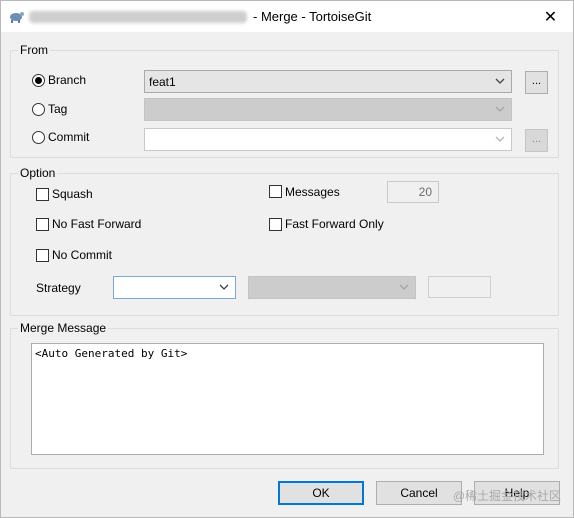  Describe the element at coordinates (138, 17) in the screenshot. I see `repository-path-redacted` at that location.